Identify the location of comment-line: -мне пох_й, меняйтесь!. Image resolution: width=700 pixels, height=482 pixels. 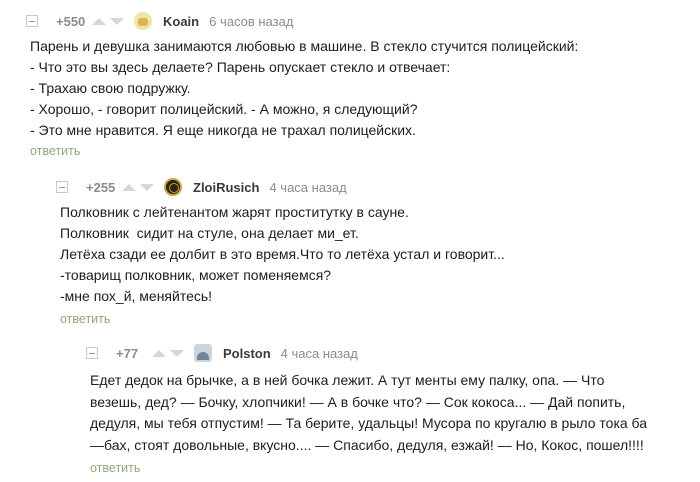
(136, 296).